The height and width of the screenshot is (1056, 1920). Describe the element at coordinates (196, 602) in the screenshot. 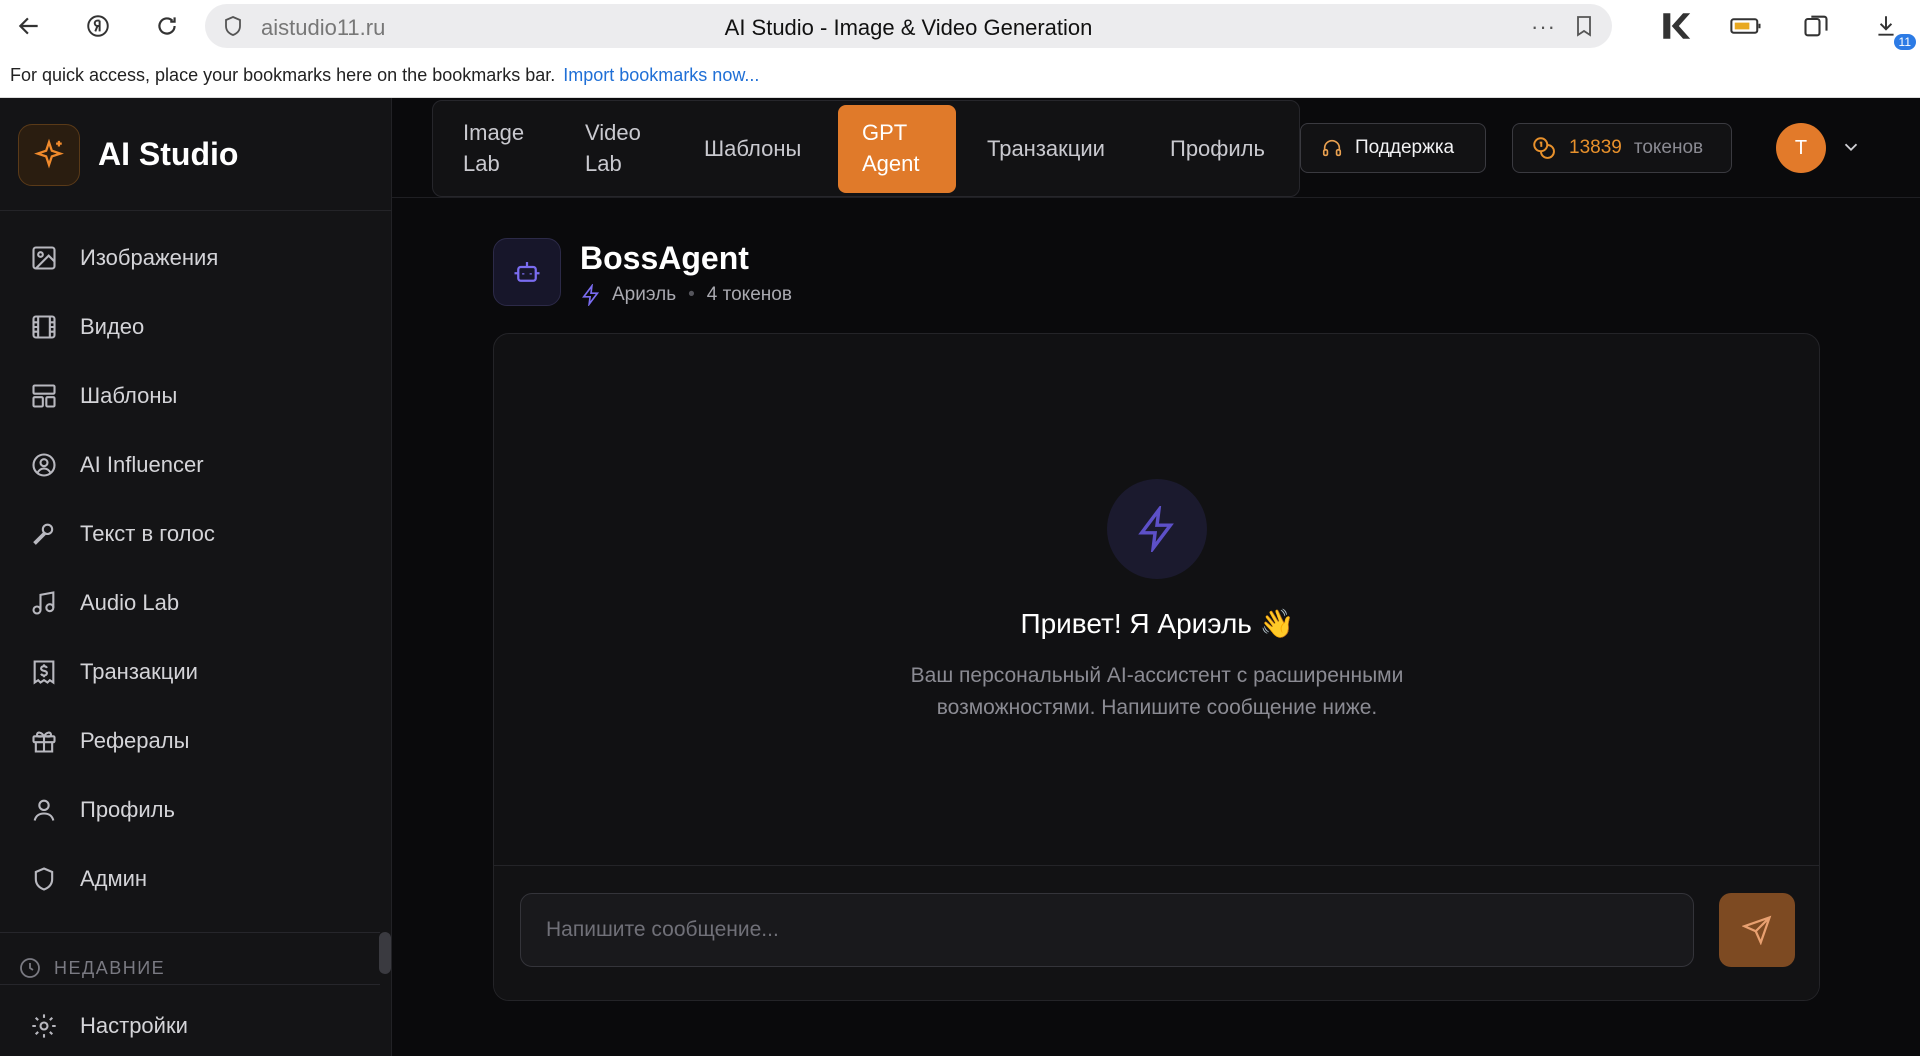

I see `sidebar-item-audio-lab: Audio Lab` at that location.